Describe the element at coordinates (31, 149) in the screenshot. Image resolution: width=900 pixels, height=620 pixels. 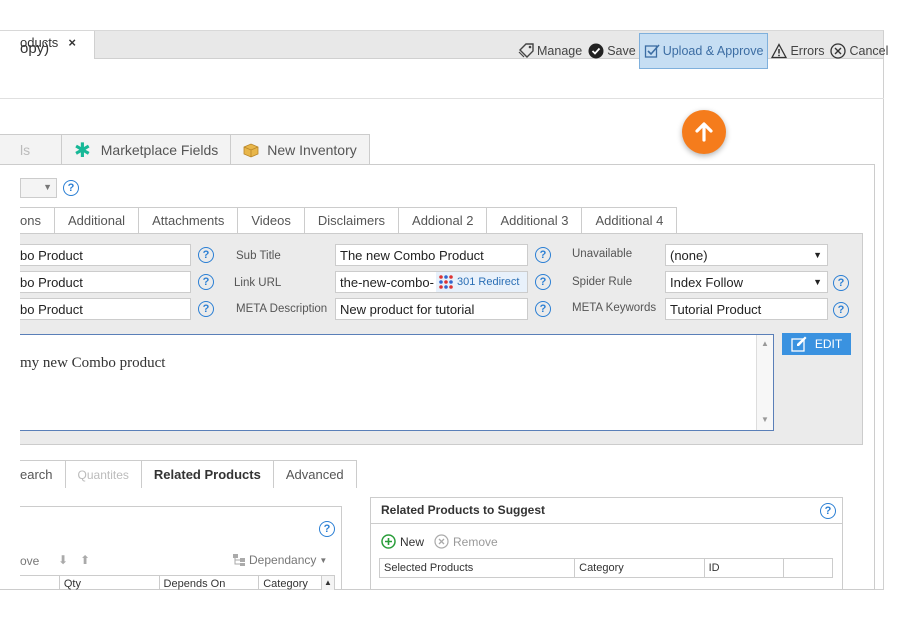
I see `tab-details: ls` at that location.